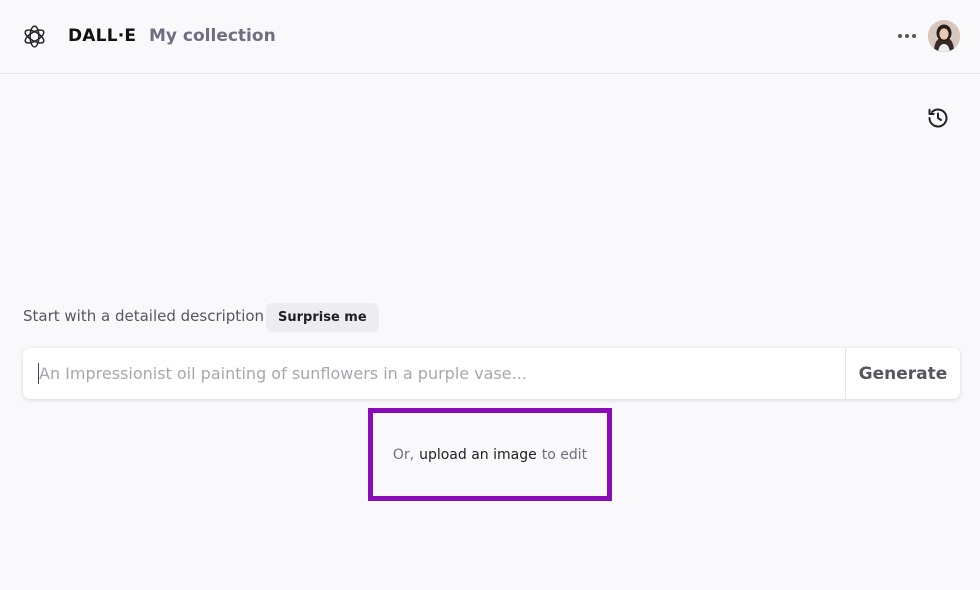  I want to click on prompt-bar: Generate, so click(491, 373).